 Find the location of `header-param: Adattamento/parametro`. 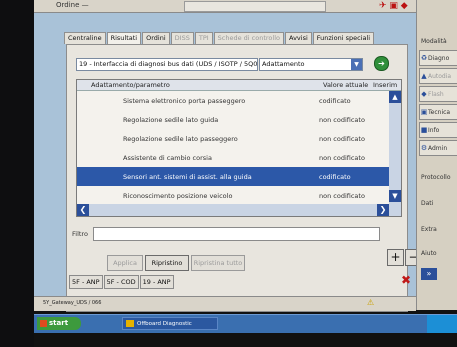

header-param: Adattamento/parametro is located at coordinates (130, 85).